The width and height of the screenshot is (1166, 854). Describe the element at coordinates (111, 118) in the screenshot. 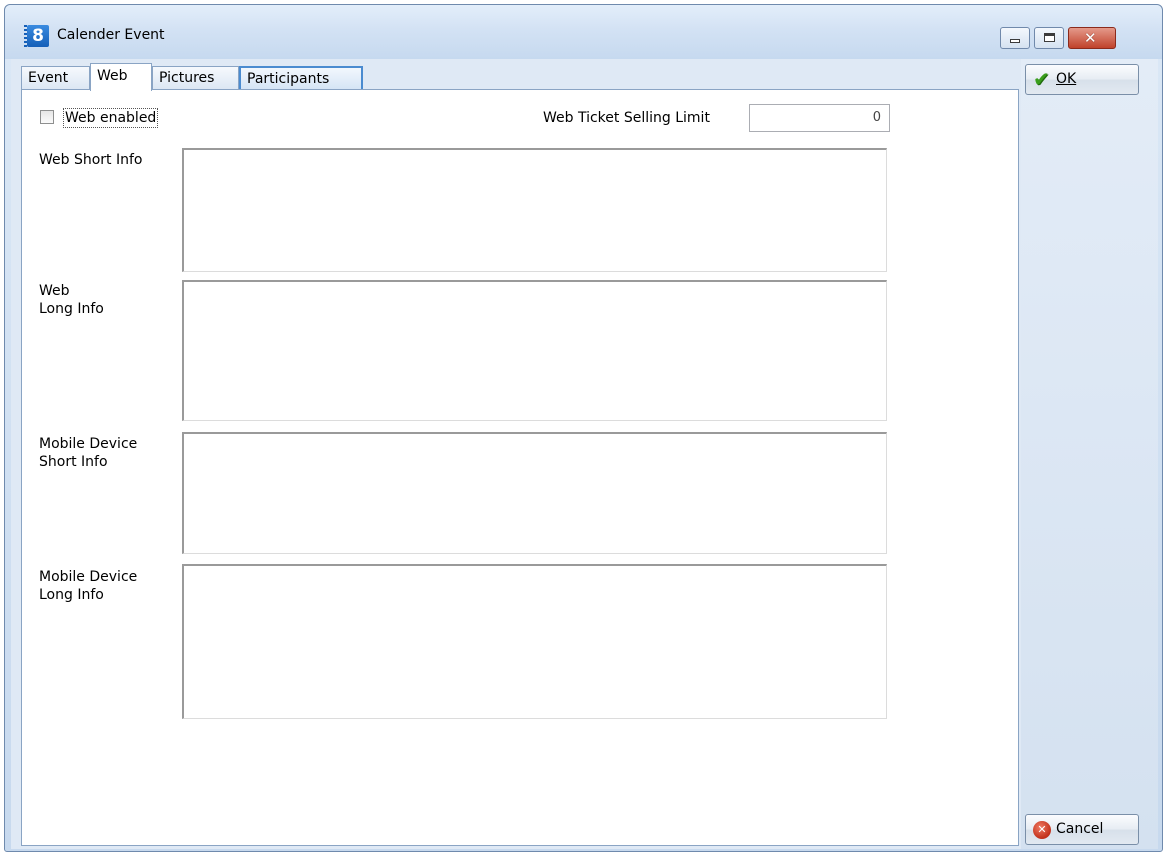

I see `web-enabled-label: Web enabled` at that location.